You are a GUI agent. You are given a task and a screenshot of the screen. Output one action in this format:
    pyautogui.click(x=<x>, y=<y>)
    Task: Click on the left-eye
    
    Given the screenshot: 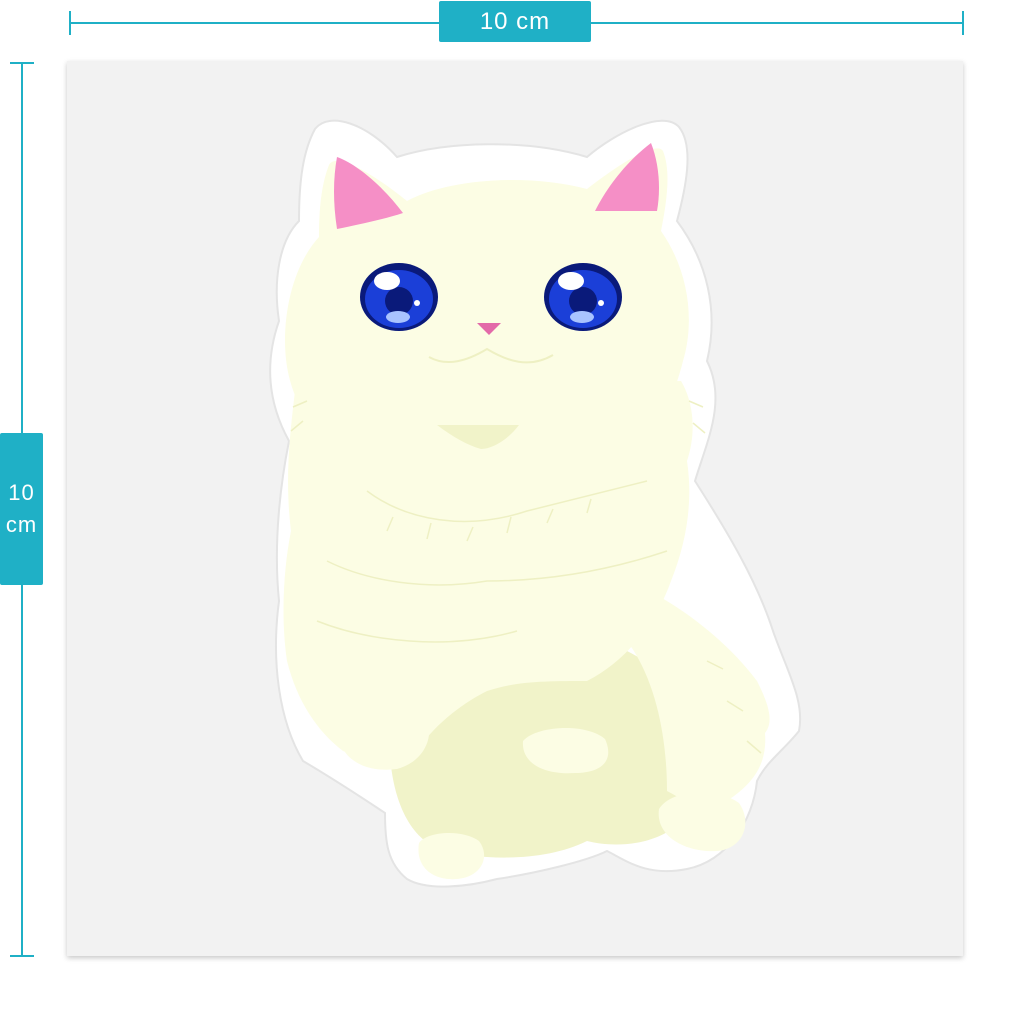 What is the action you would take?
    pyautogui.click(x=399, y=297)
    